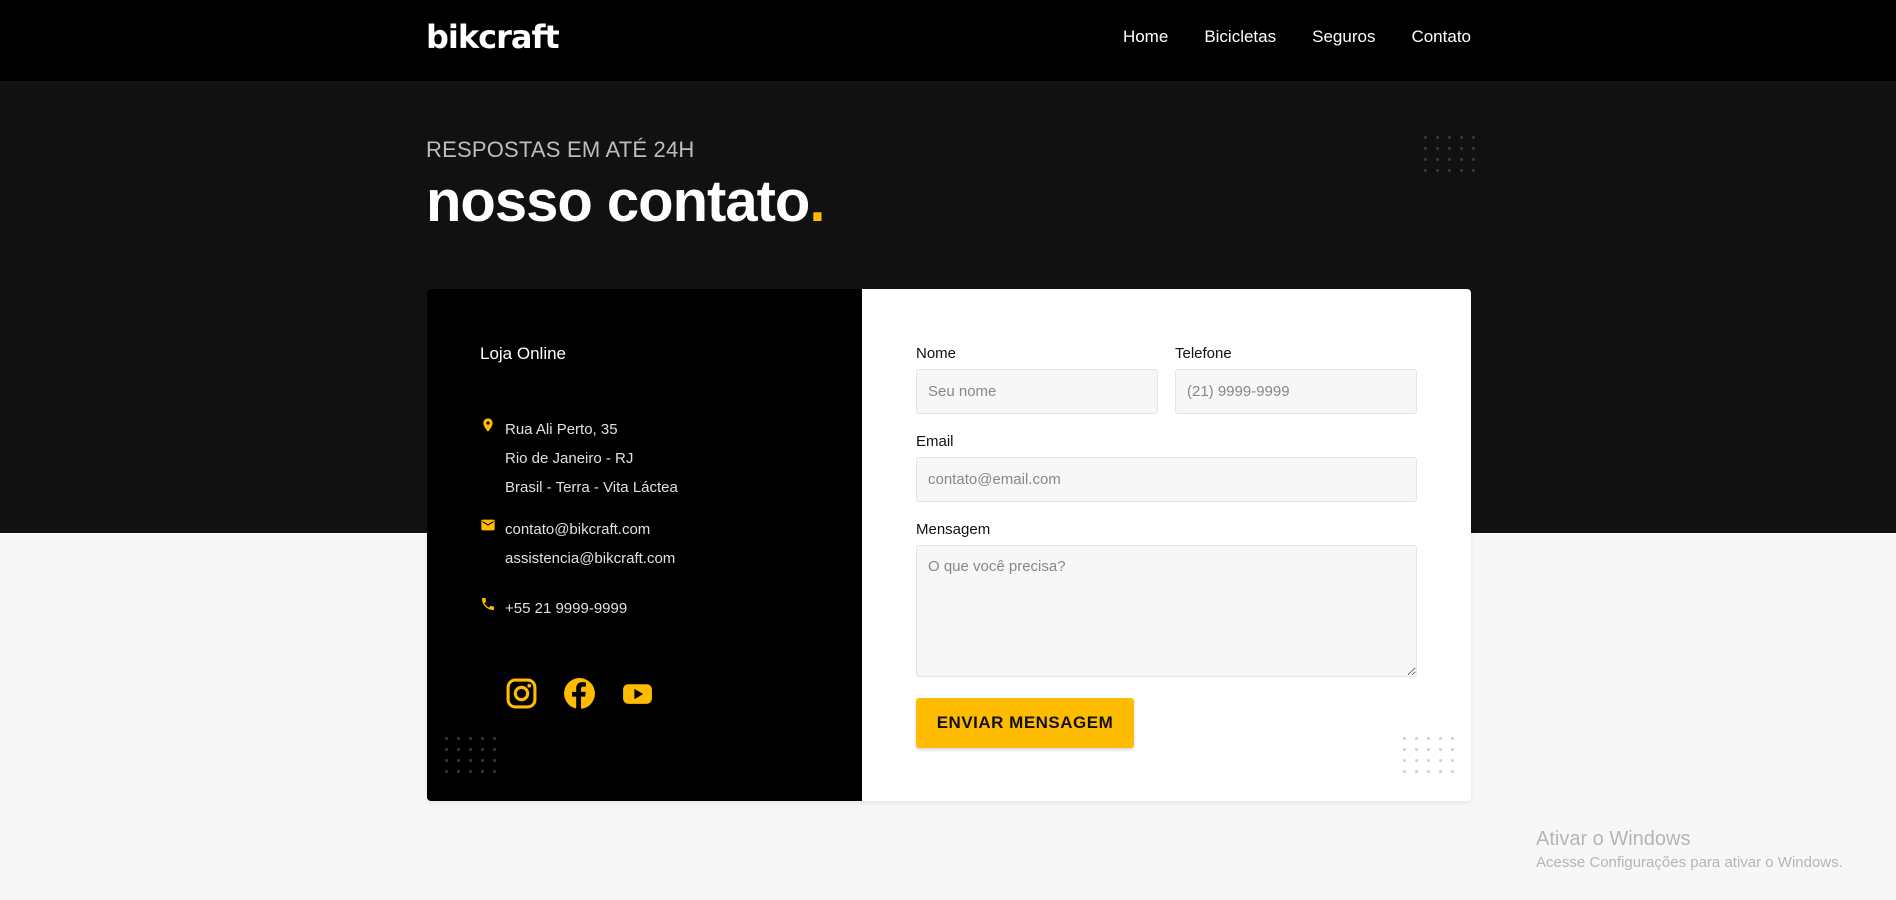 The image size is (1896, 900). I want to click on decorative-dots-right, so click(1429, 755).